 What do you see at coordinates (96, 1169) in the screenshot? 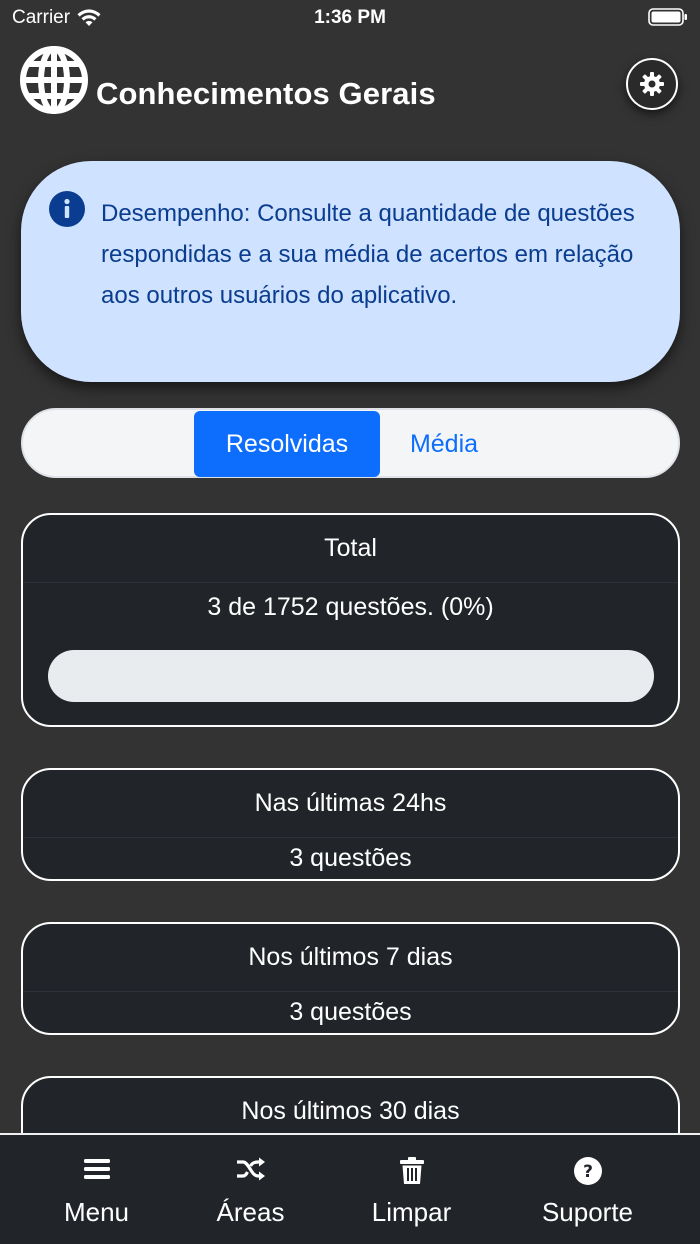
I see `menu-icon` at bounding box center [96, 1169].